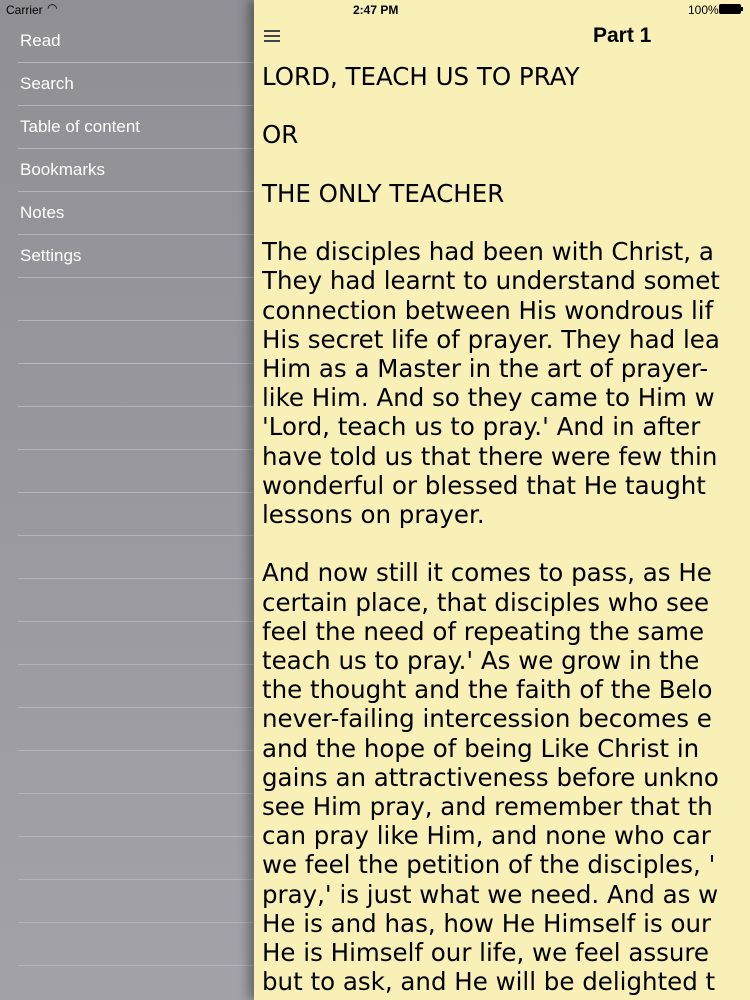 The height and width of the screenshot is (1000, 750). What do you see at coordinates (137, 127) in the screenshot?
I see `sidebar-item-table-of-content: Table of content` at bounding box center [137, 127].